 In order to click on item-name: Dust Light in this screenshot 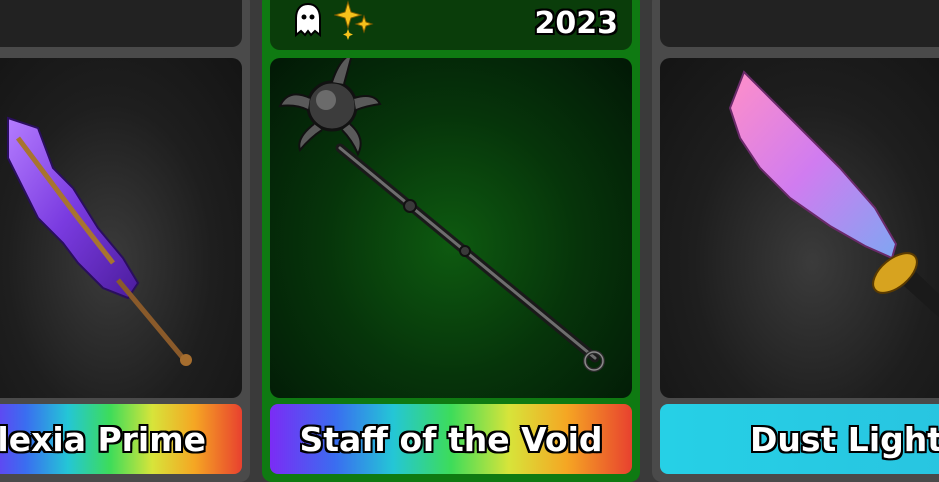, I will do `click(844, 439)`.